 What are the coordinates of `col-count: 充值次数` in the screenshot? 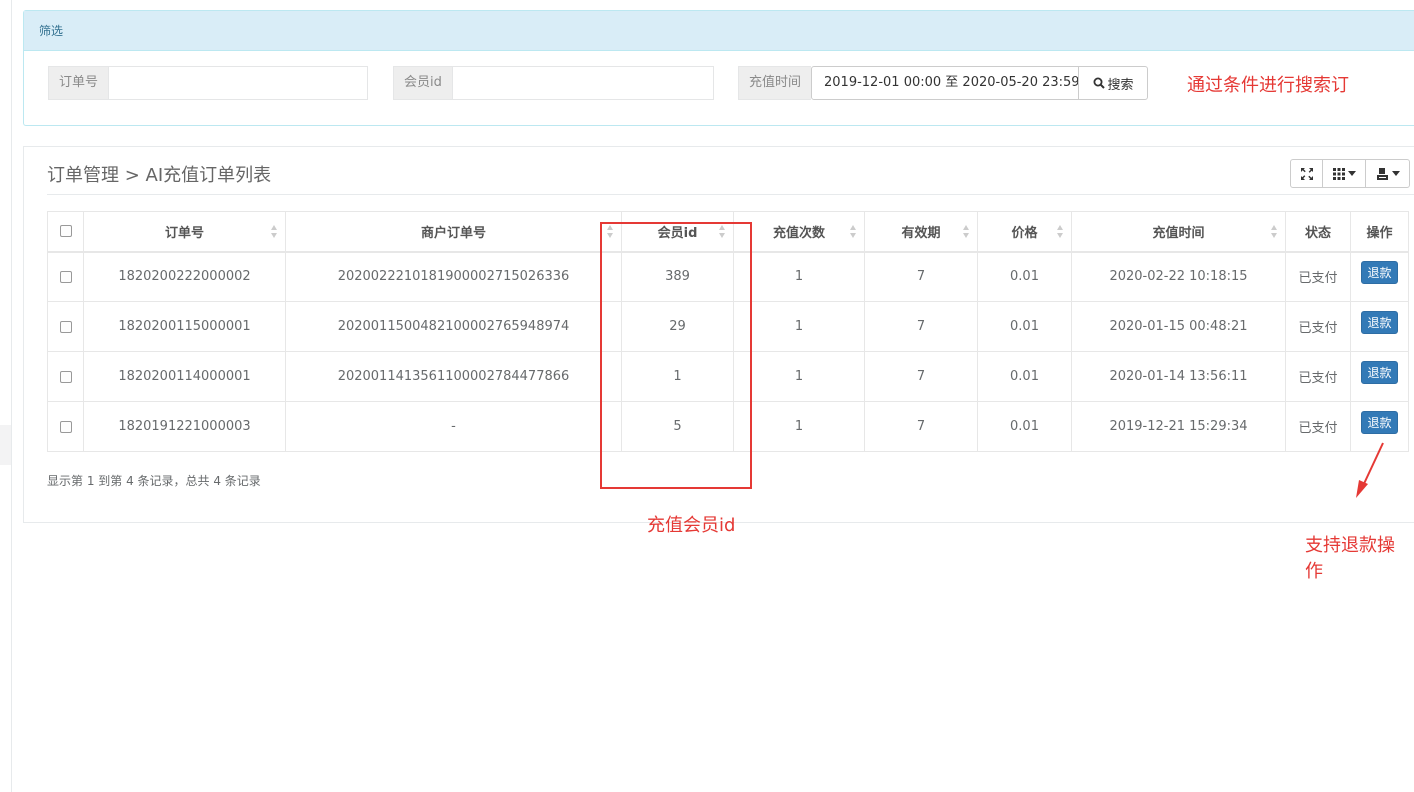 It's located at (799, 232).